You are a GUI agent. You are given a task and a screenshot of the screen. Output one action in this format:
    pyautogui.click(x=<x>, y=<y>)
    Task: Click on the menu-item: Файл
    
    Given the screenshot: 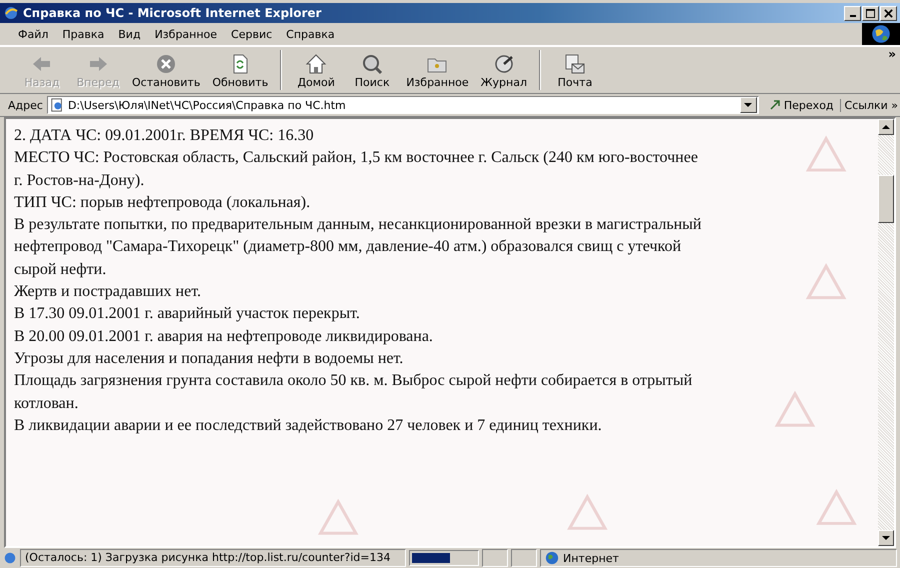 What is the action you would take?
    pyautogui.click(x=33, y=34)
    